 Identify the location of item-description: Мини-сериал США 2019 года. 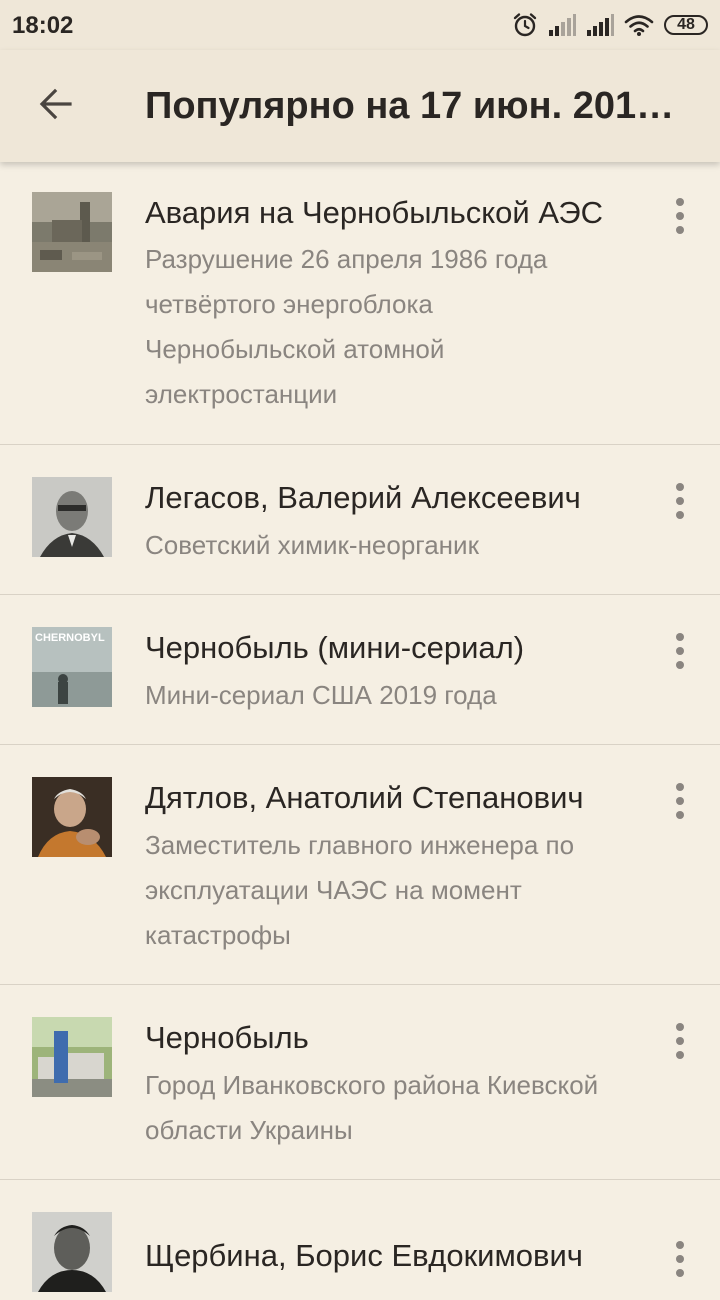
(321, 695).